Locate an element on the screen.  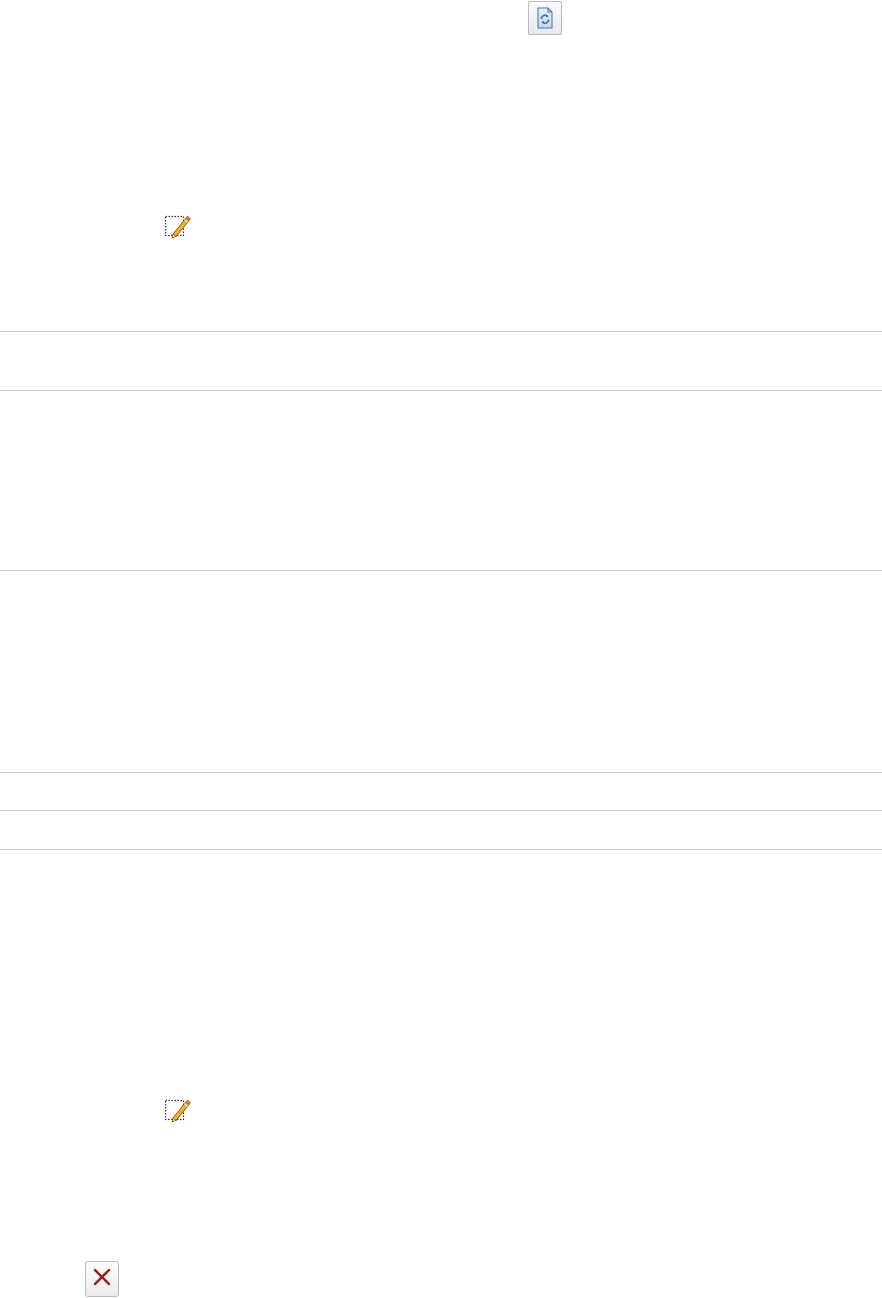
delete-icon is located at coordinates (102, 1279).